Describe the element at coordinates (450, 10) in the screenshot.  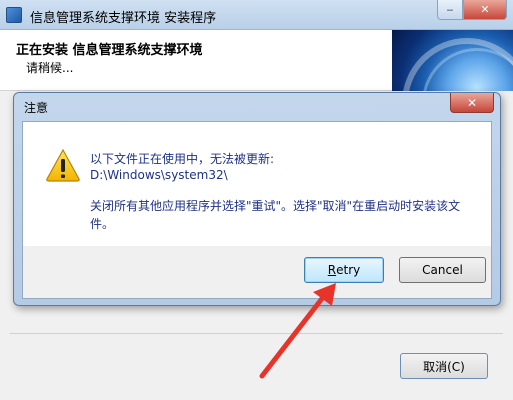
I see `minimize-button: ‒` at that location.